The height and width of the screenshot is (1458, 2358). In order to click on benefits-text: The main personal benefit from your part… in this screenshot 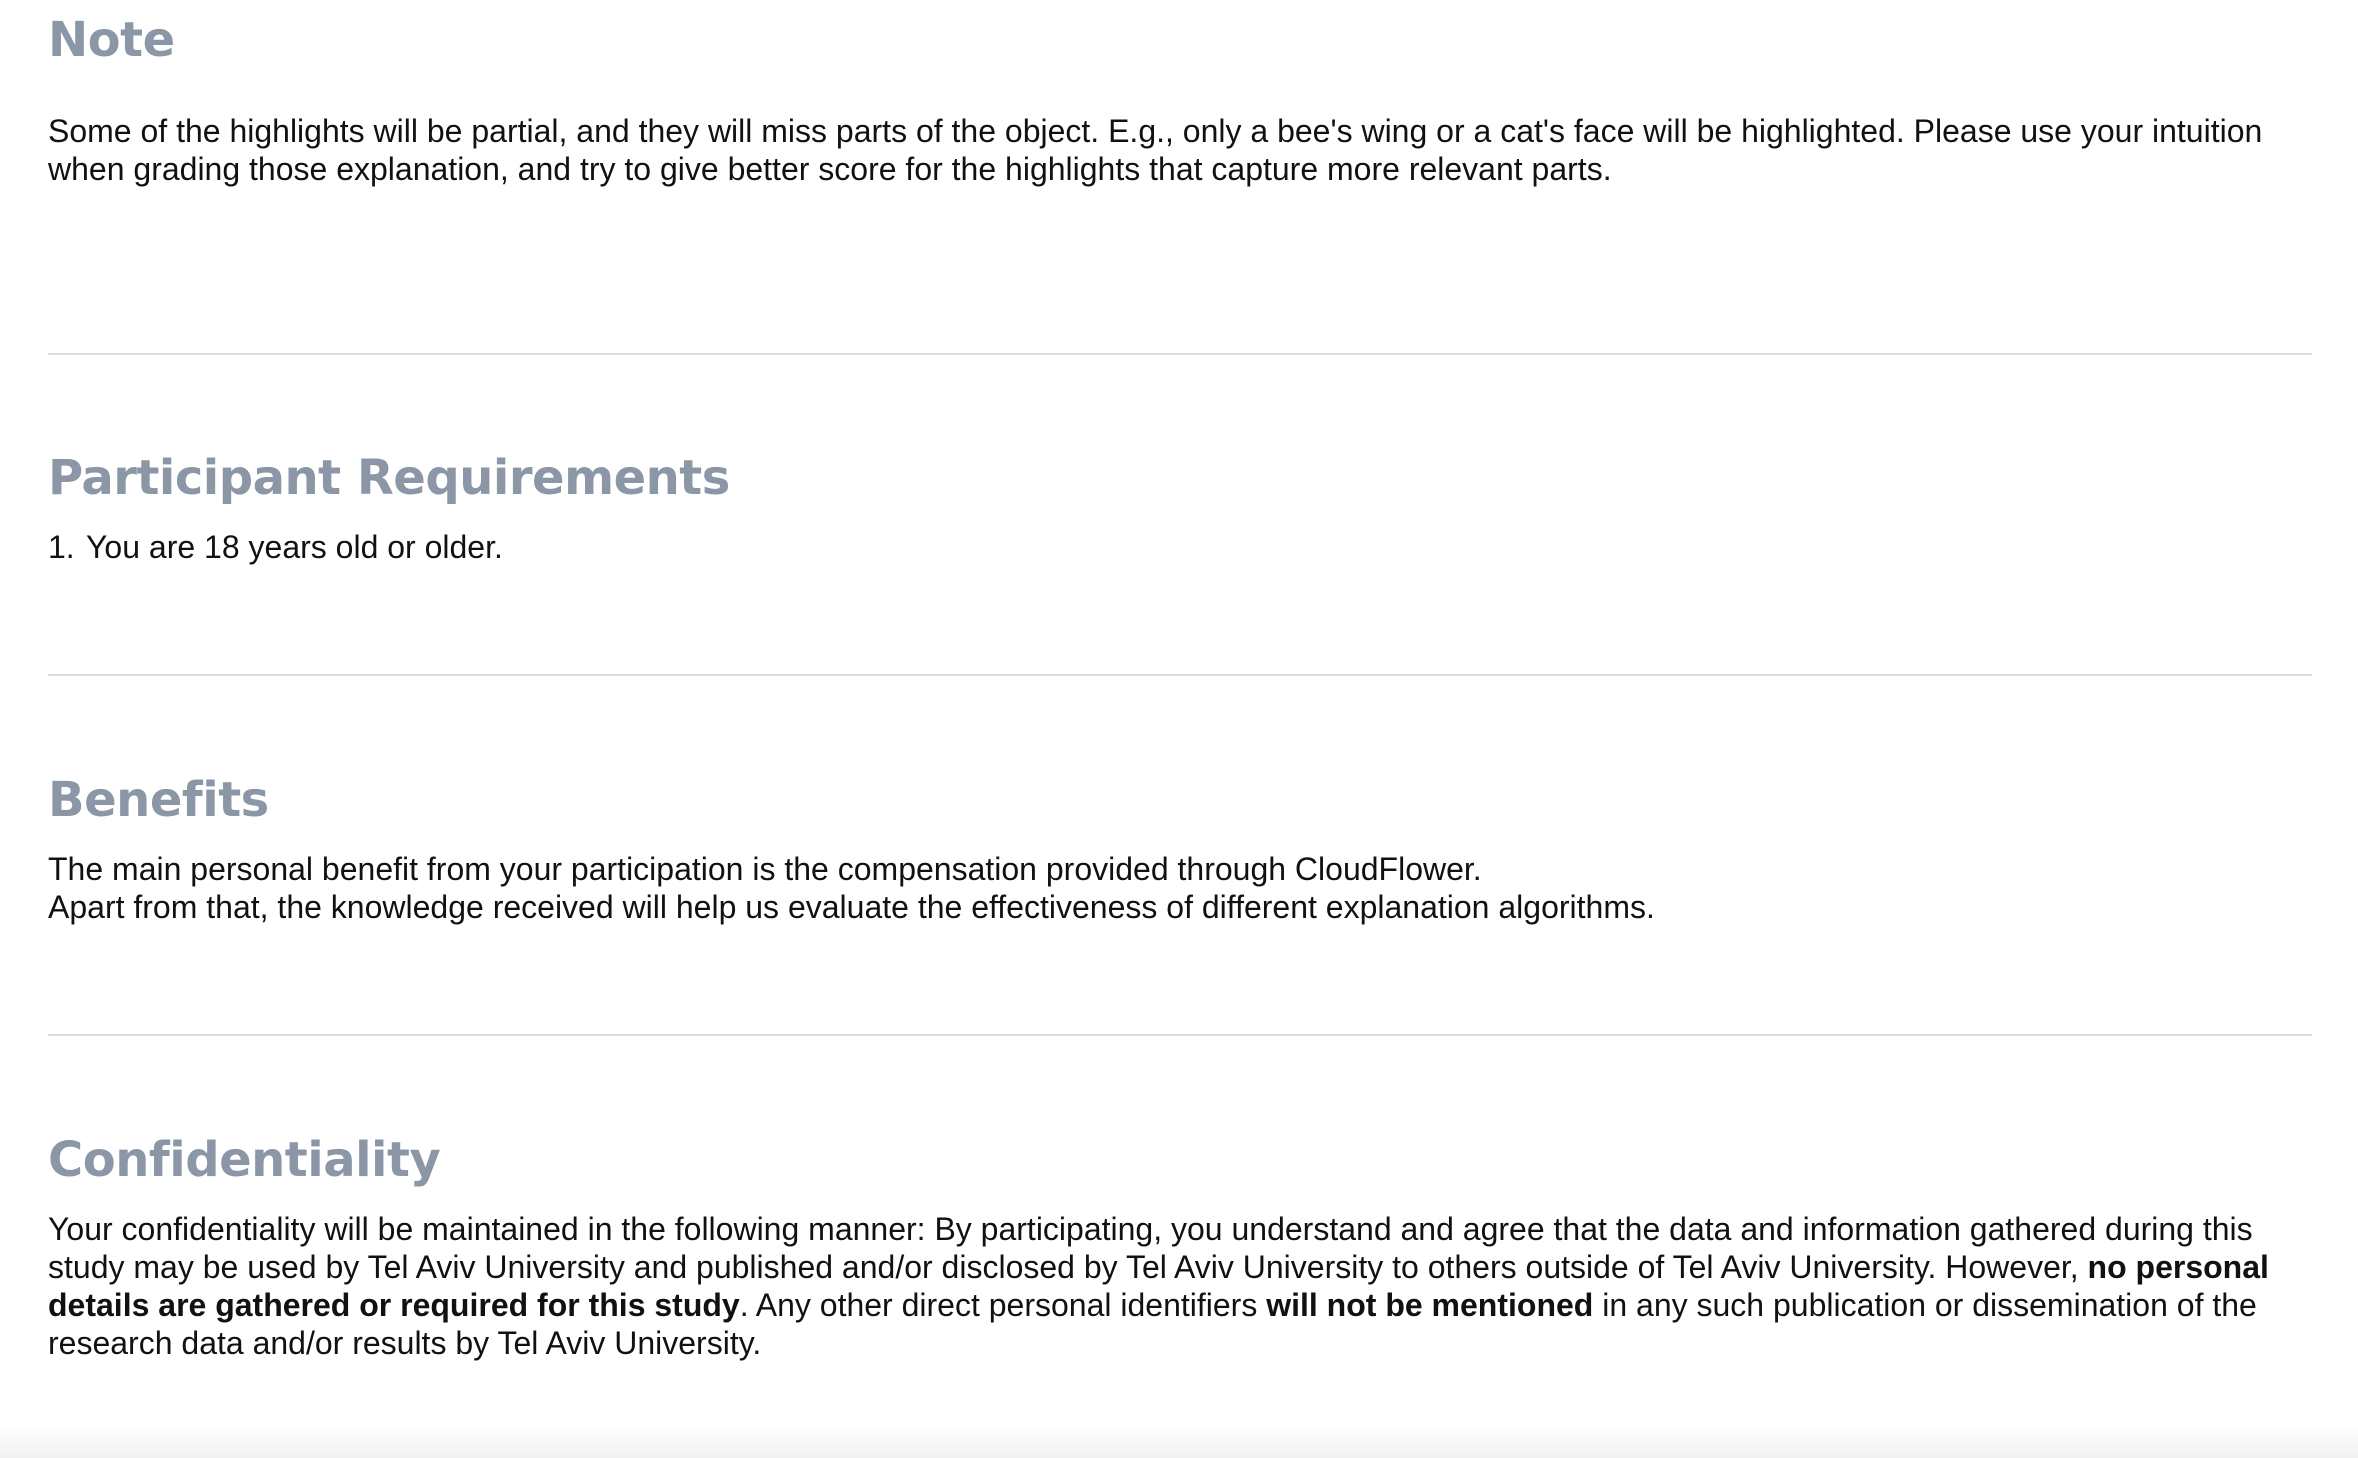, I will do `click(1180, 888)`.